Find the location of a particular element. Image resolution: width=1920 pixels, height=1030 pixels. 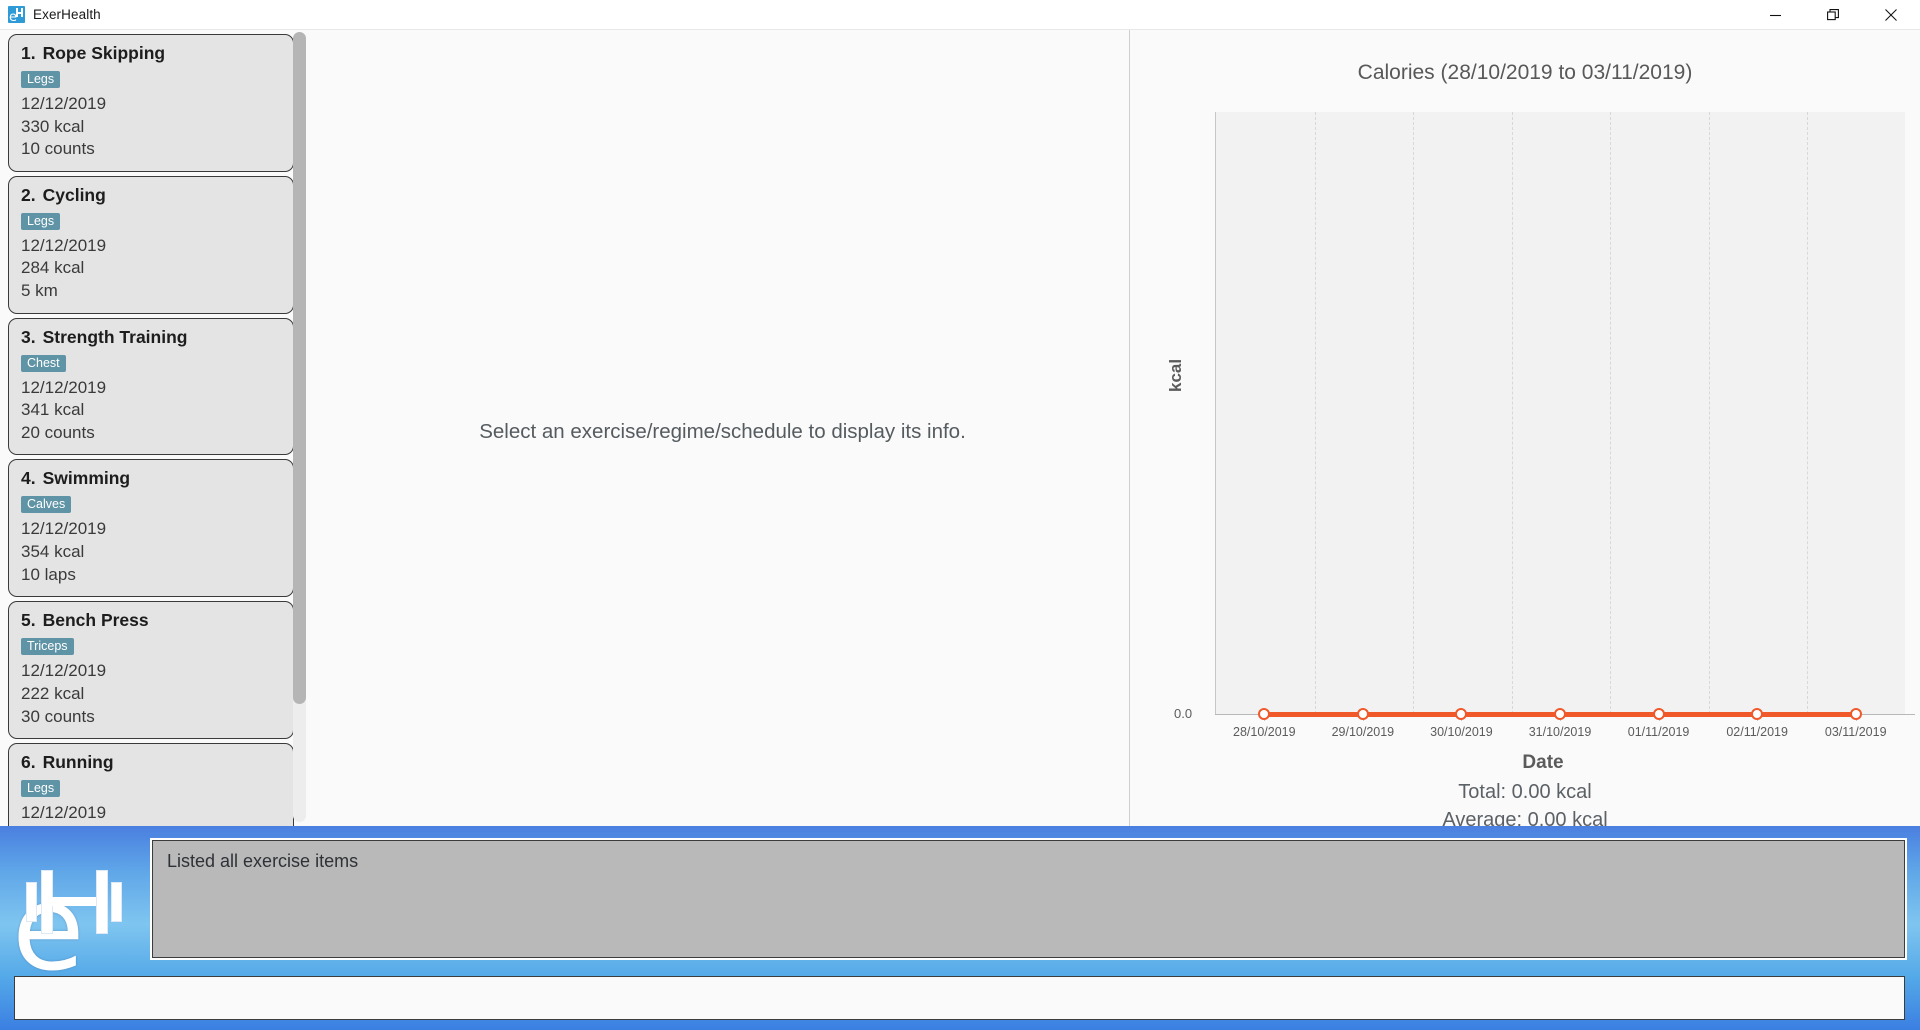

exercise-card-title: 1. Rope Skipping is located at coordinates (151, 53).